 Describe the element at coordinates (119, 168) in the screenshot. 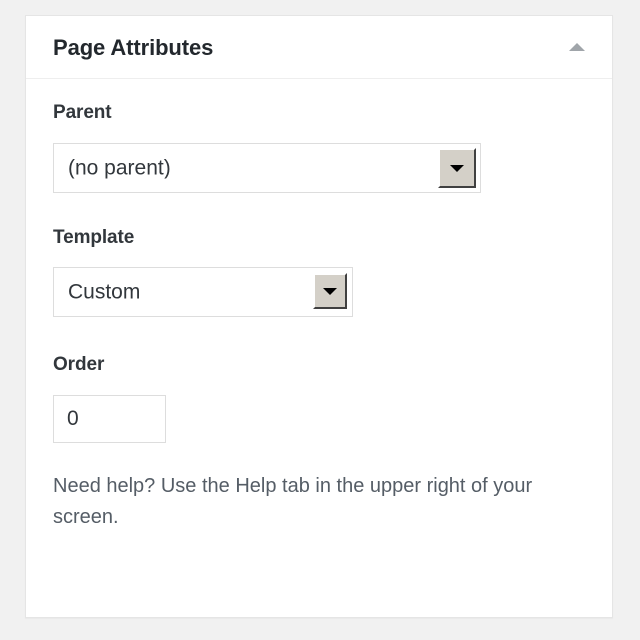

I see `parent-select-value: (no parent)` at that location.